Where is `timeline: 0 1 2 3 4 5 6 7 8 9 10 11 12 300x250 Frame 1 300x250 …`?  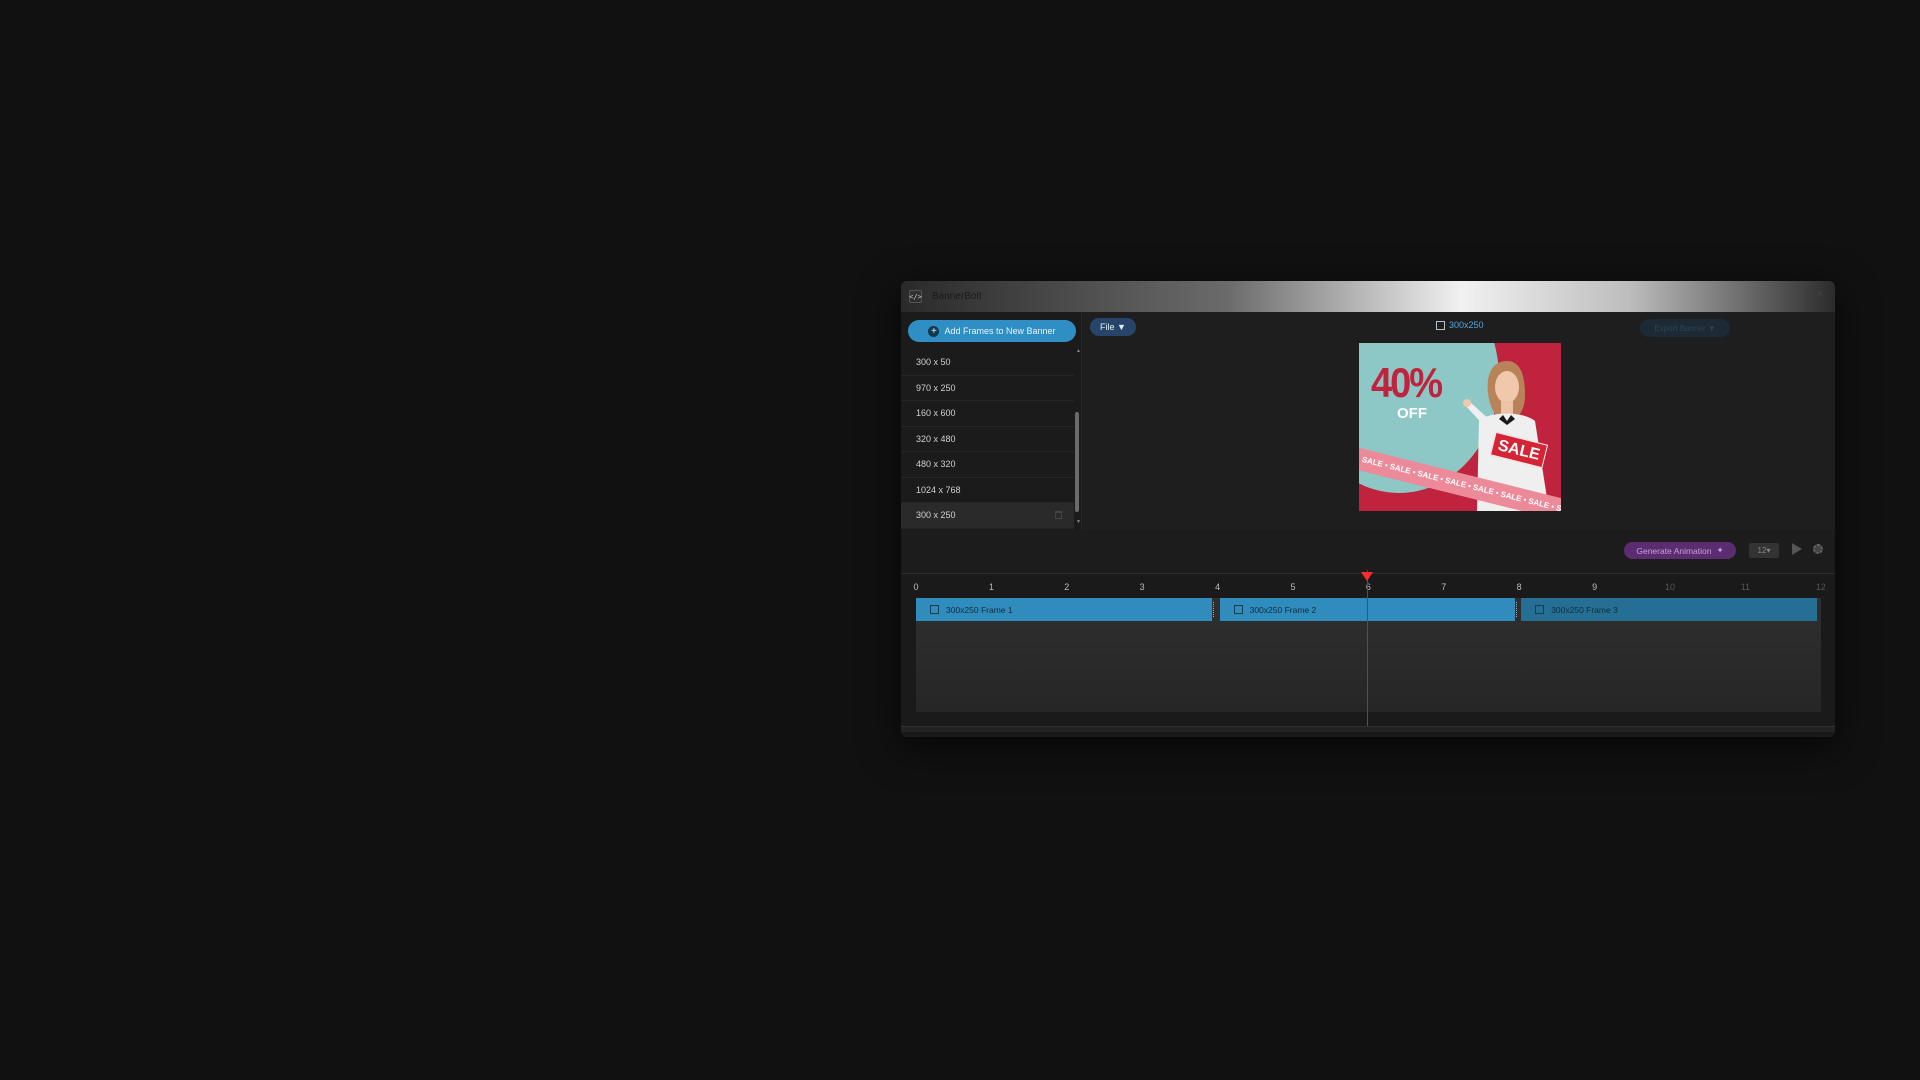
timeline: 0 1 2 3 4 5 6 7 8 9 10 11 12 300x250 Frame 1 300x250 … is located at coordinates (1368, 653).